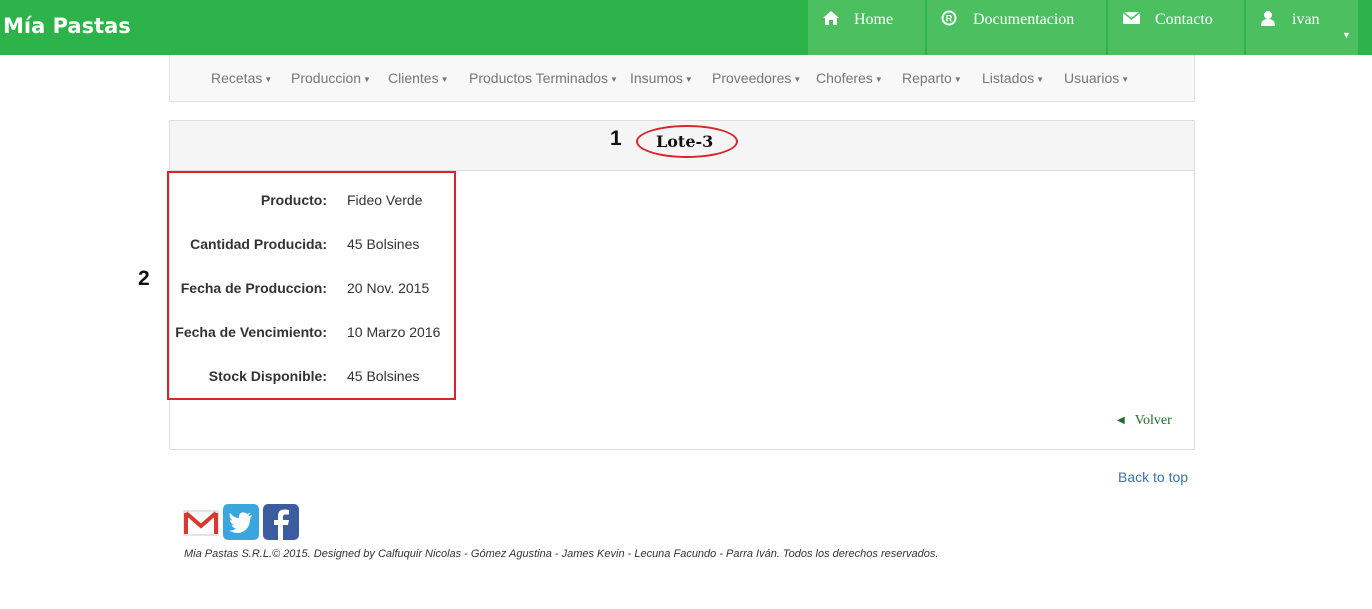  What do you see at coordinates (281, 522) in the screenshot?
I see `facebook-icon` at bounding box center [281, 522].